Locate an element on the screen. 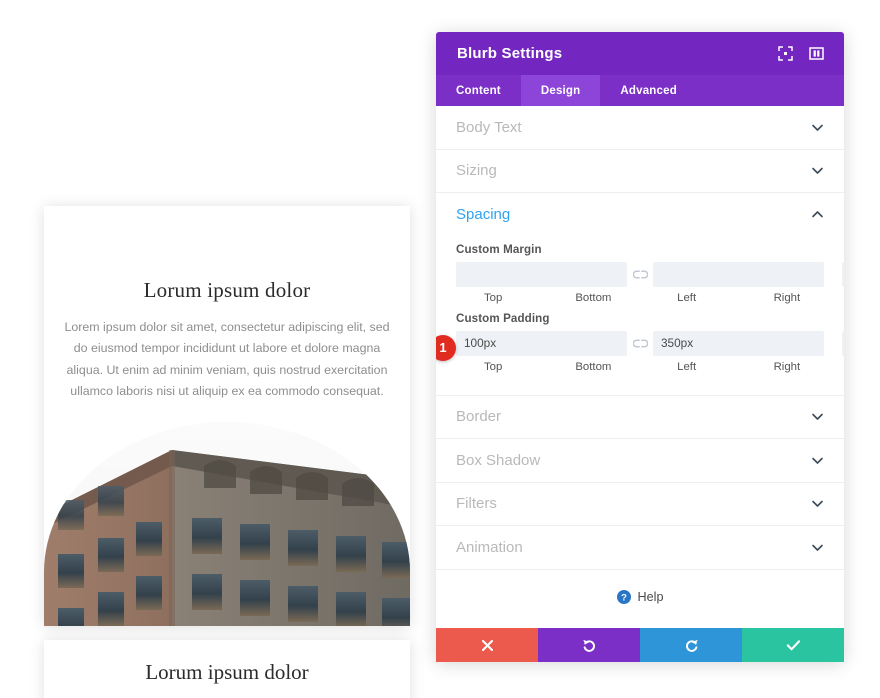 The height and width of the screenshot is (698, 880). margin-top-bottom-link-icon is located at coordinates (640, 274).